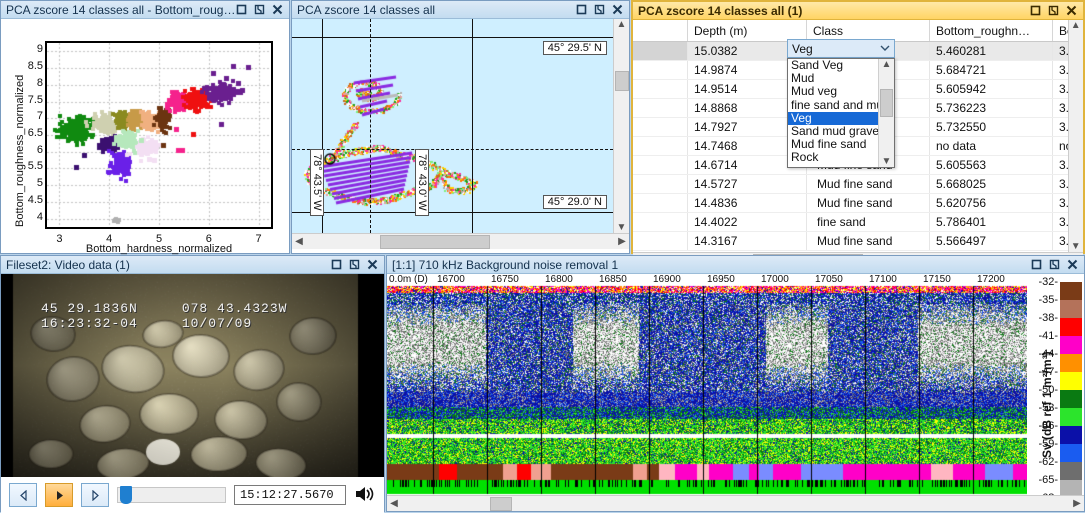 The height and width of the screenshot is (513, 1085). I want to click on echogram-hscroll-thumb, so click(500, 503).